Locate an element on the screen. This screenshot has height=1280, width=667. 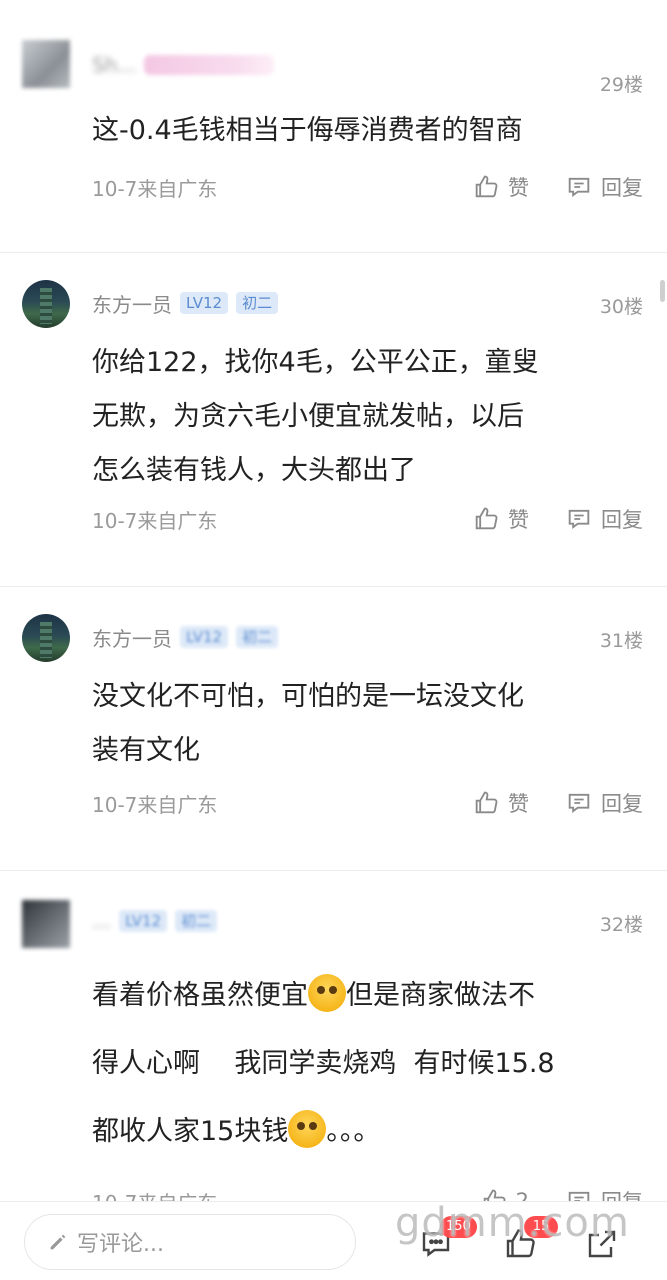
content-line: 没文化不可怕，可怕的是一坛没文化 is located at coordinates (308, 696).